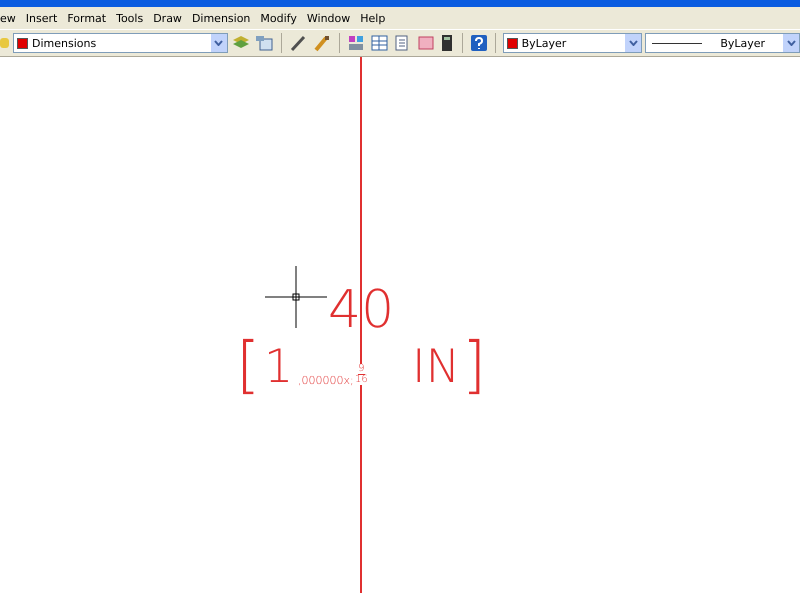 Image resolution: width=800 pixels, height=593 pixels. What do you see at coordinates (372, 18) in the screenshot?
I see `menu-item: Help` at bounding box center [372, 18].